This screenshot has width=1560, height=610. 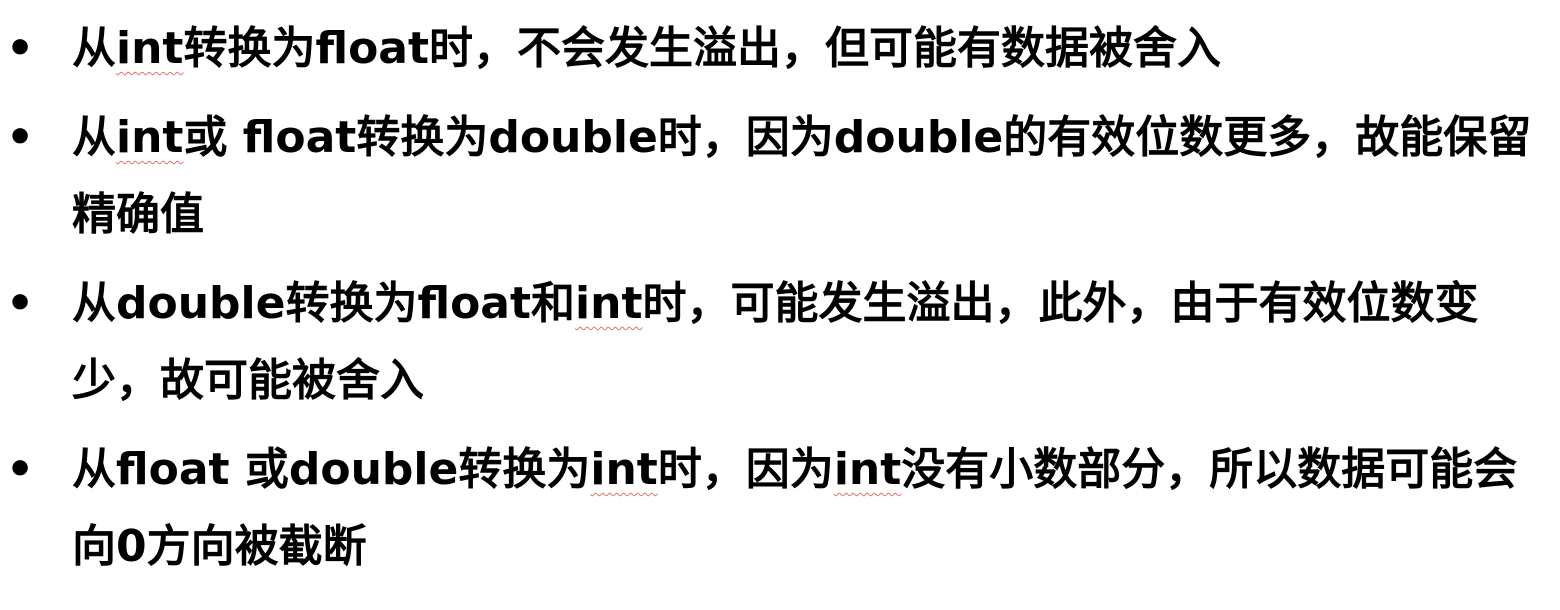 I want to click on bullet-text: 从int转换为float时，不会发生溢出，但可能有数据被舍入, so click(x=809, y=48).